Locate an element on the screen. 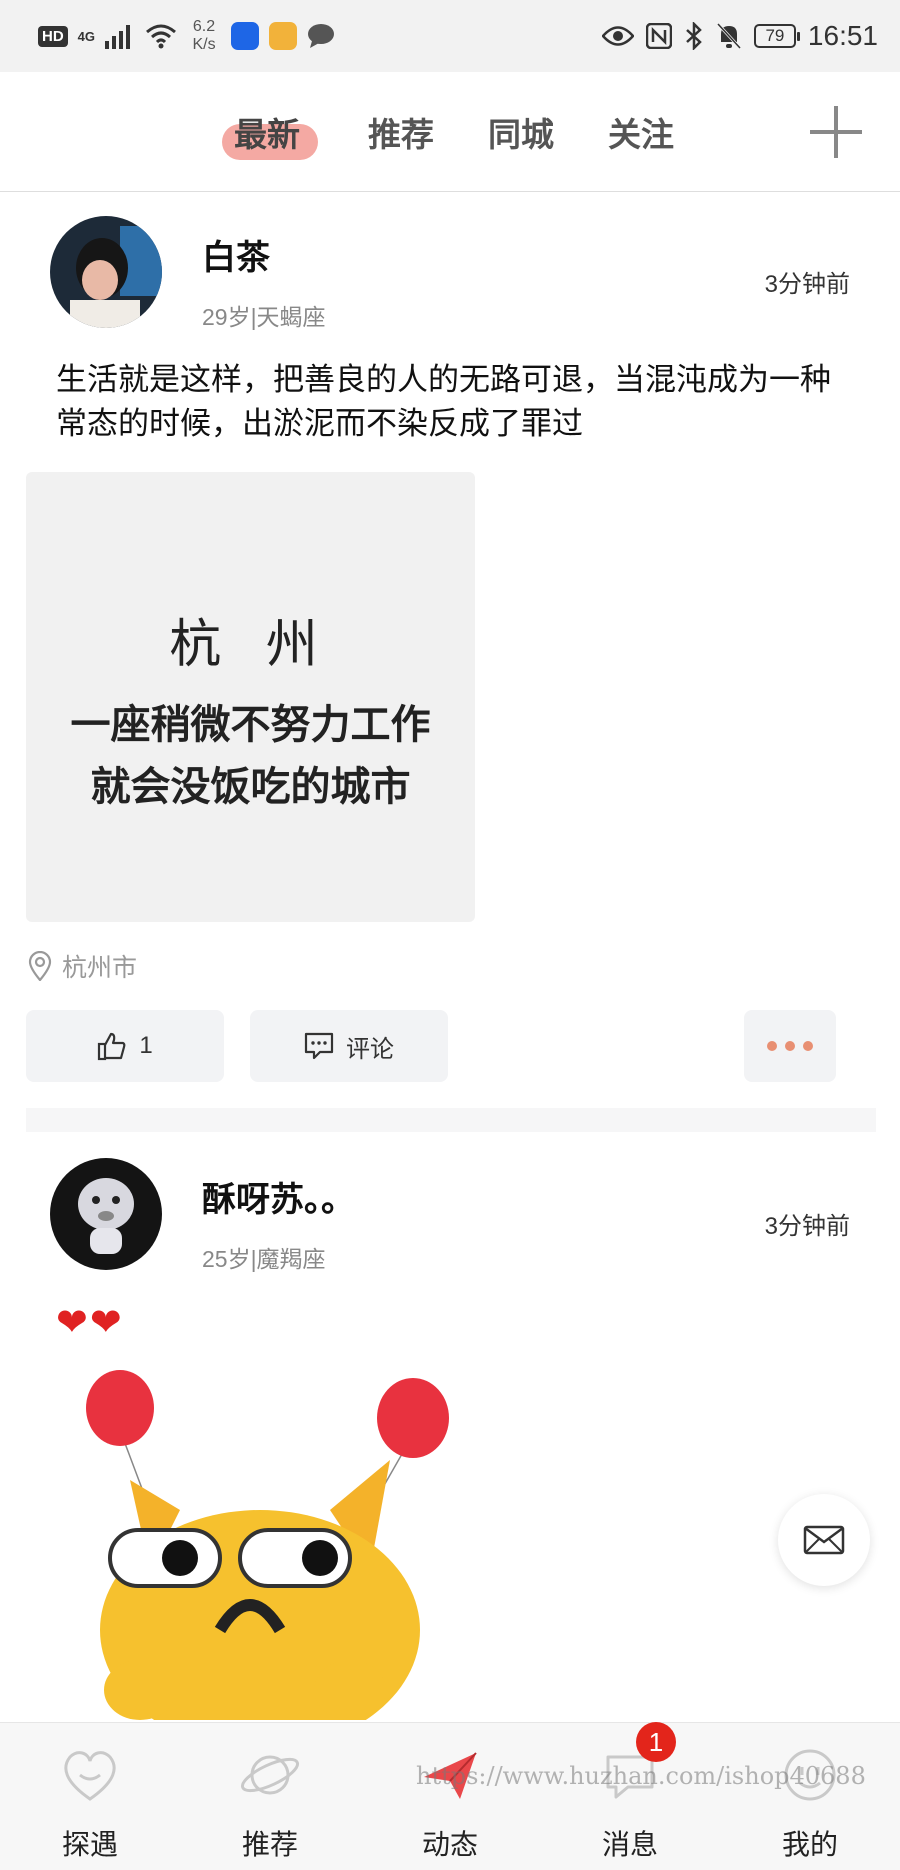 The height and width of the screenshot is (1870, 900). nfc-icon is located at coordinates (658, 36).